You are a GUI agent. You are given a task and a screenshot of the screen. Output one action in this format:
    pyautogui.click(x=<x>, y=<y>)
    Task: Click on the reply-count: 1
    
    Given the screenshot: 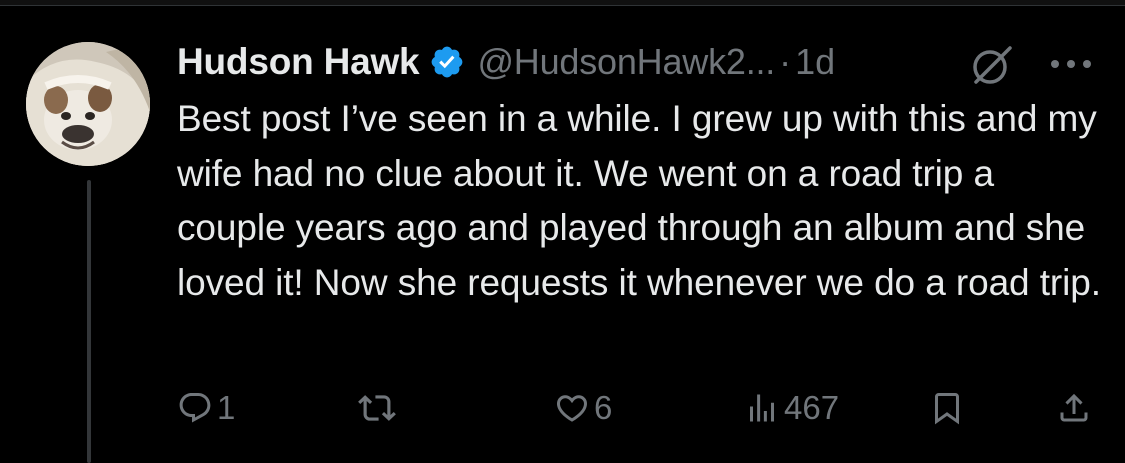 What is the action you would take?
    pyautogui.click(x=226, y=407)
    